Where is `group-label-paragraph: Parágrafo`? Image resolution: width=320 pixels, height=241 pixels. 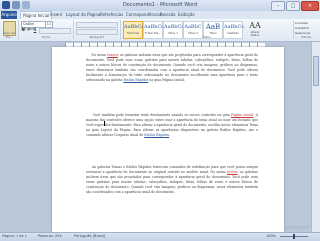 group-label-paragraph: Parágrafo is located at coordinates (97, 37).